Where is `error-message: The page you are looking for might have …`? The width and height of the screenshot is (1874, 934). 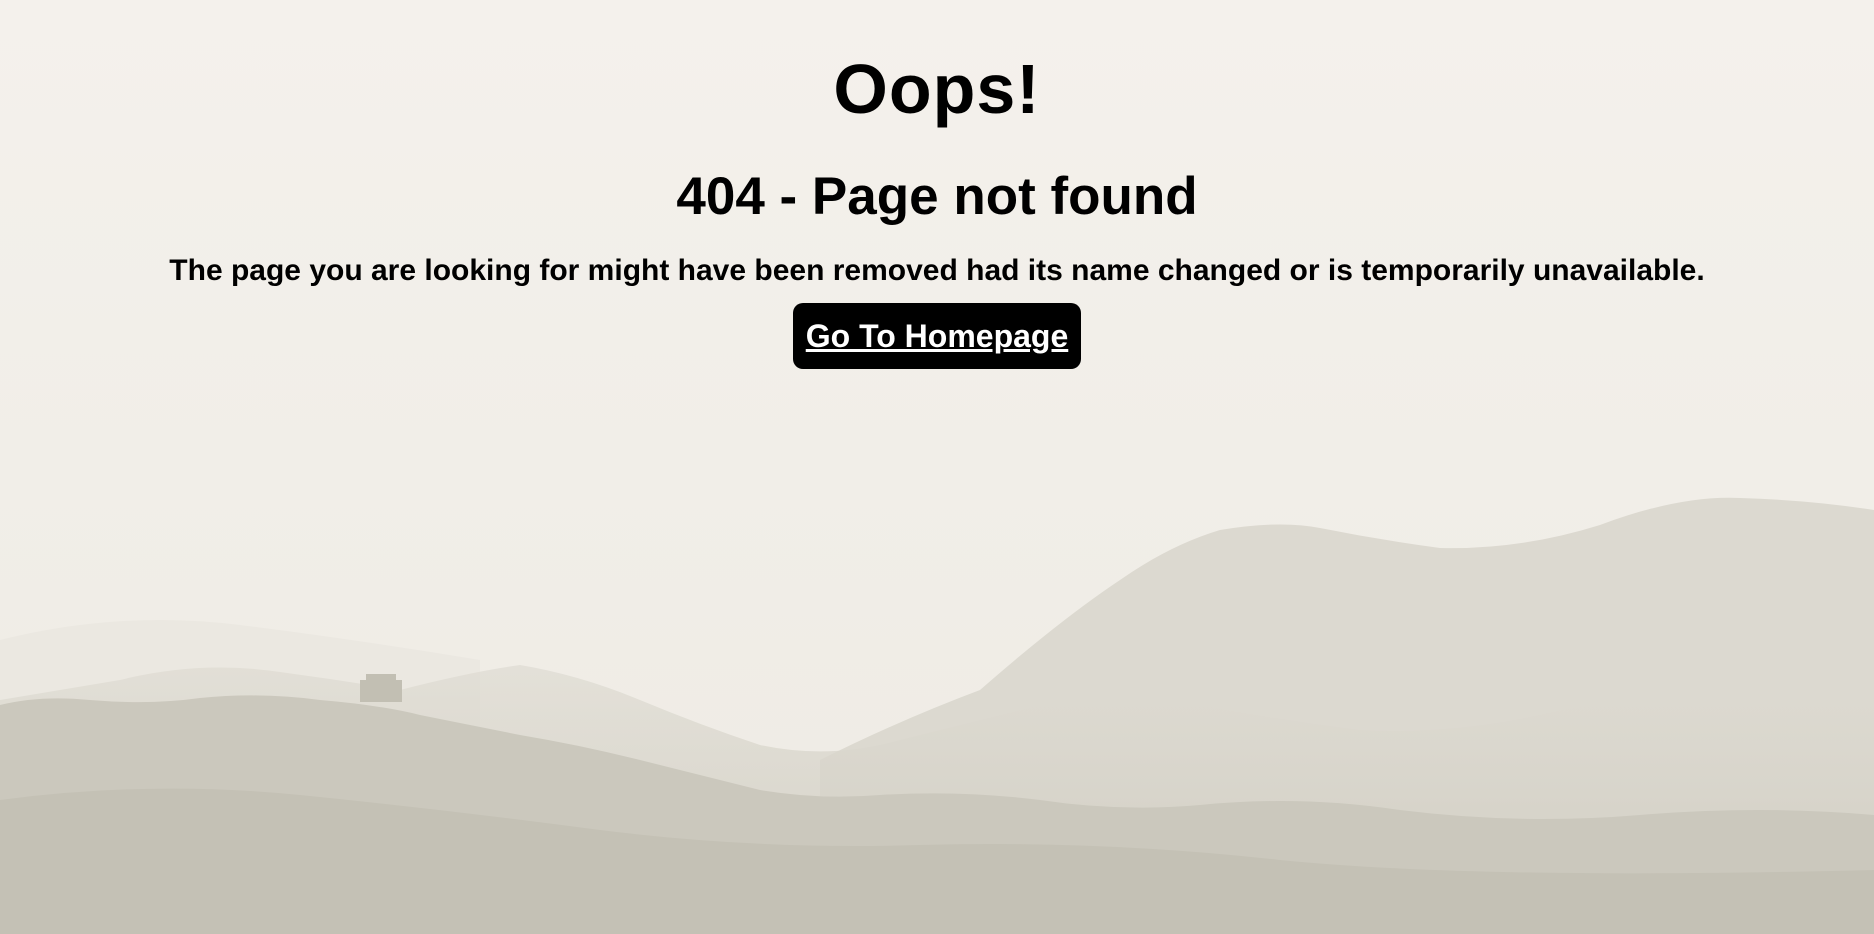 error-message: The page you are looking for might have … is located at coordinates (937, 270).